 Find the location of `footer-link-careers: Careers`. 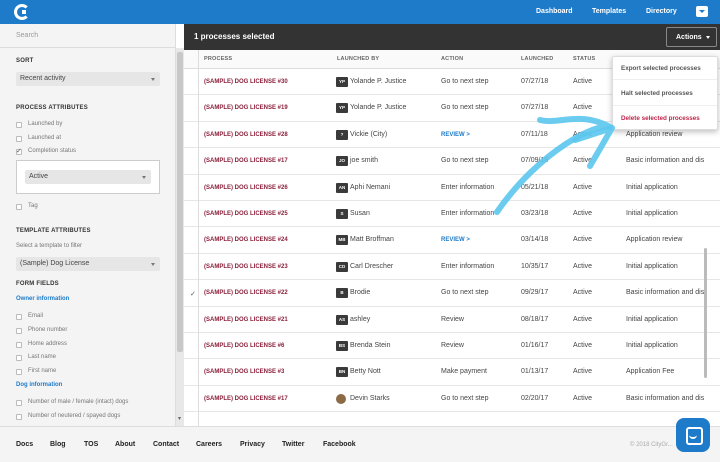

footer-link-careers: Careers is located at coordinates (209, 444).